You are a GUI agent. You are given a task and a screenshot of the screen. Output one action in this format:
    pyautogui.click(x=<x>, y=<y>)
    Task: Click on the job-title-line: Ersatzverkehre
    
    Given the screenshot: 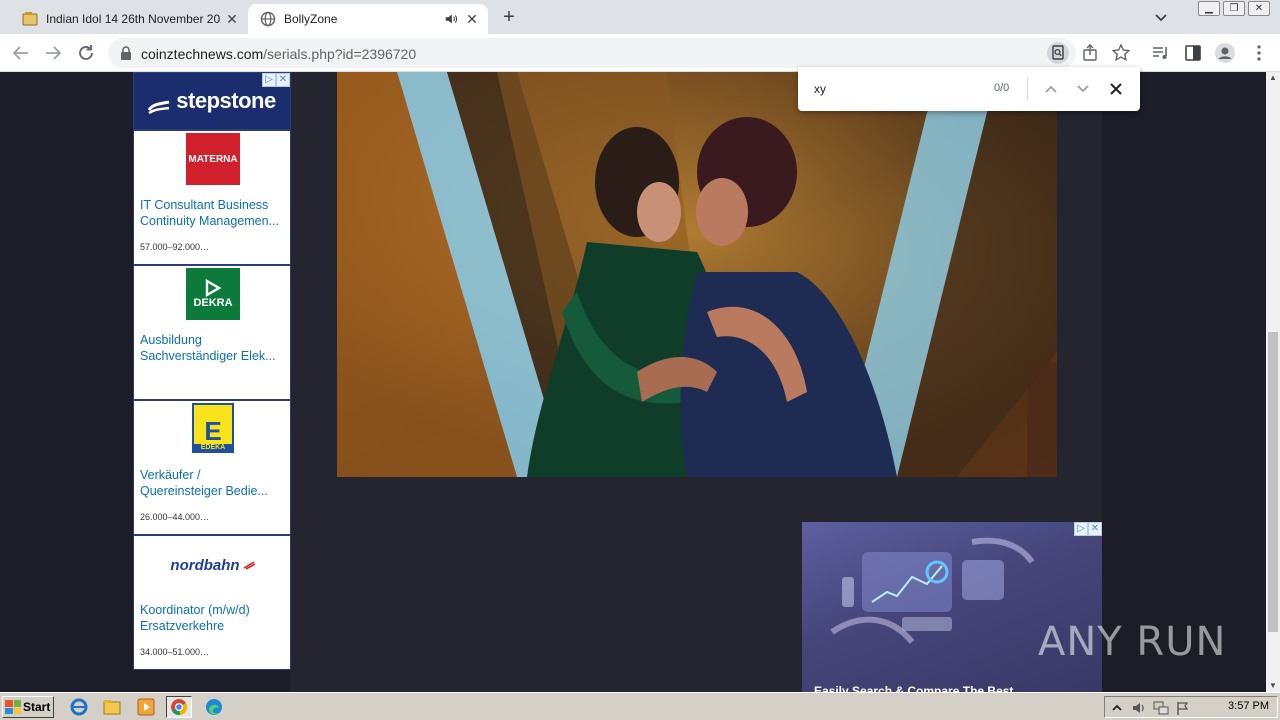 What is the action you would take?
    pyautogui.click(x=182, y=626)
    